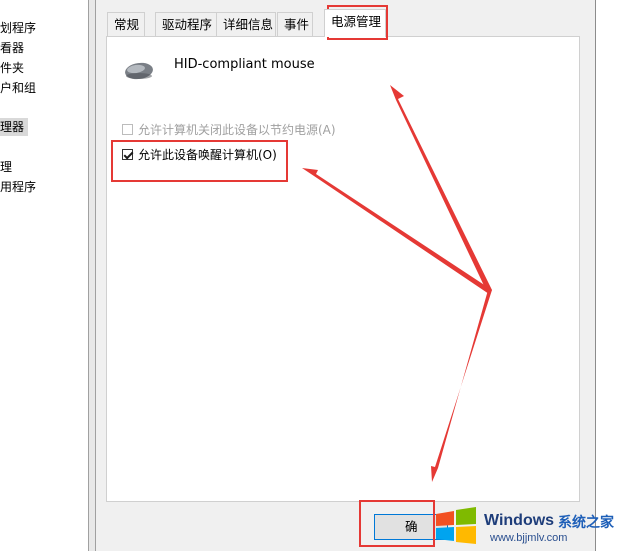  I want to click on watermark-site-name: 系统之家, so click(586, 523).